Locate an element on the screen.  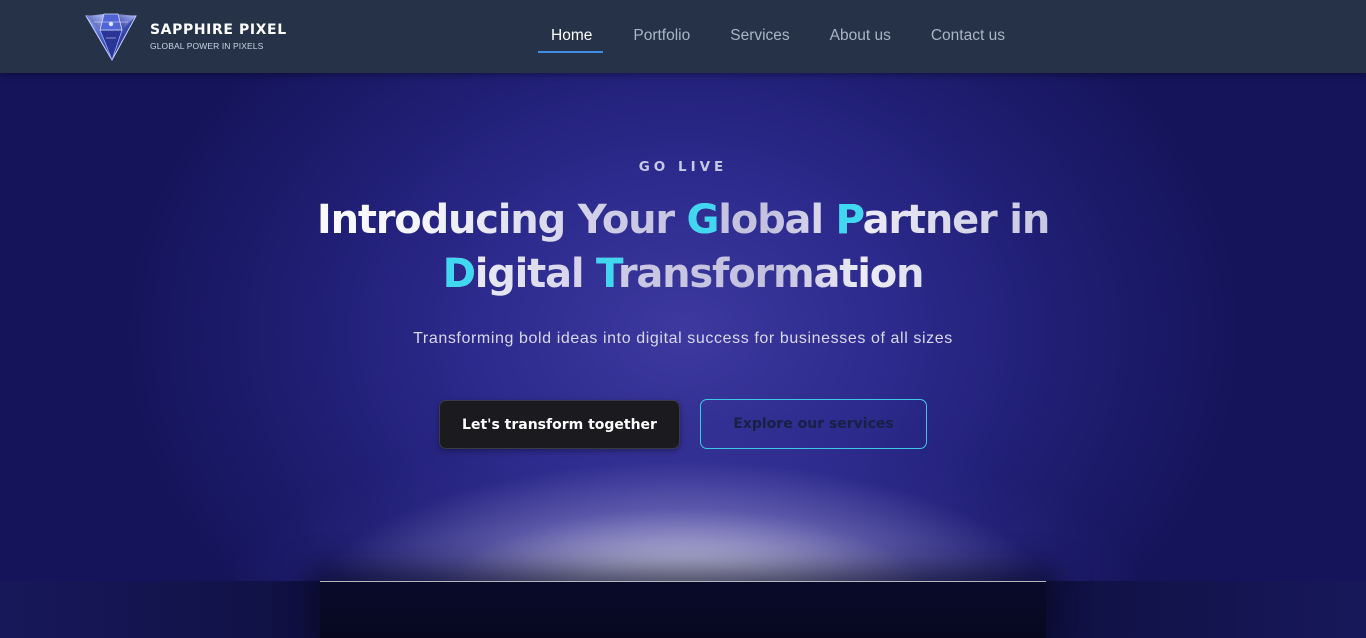
brand-tagline: GLOBAL POWER IN PIXELS is located at coordinates (207, 46).